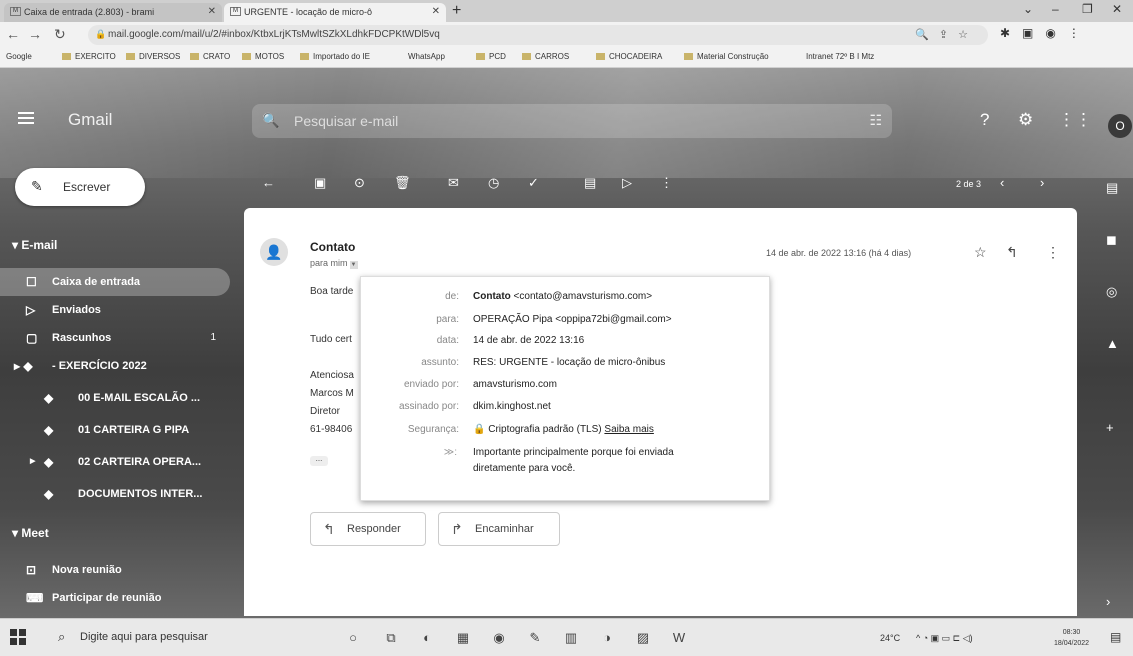 Image resolution: width=1133 pixels, height=656 pixels. I want to click on sidebar-item-exercicio: ▸ ◆ - EXERCÍCIO 2022, so click(115, 366).